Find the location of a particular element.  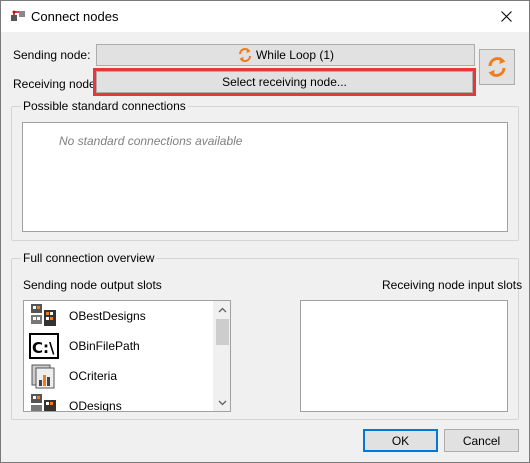

sending-node-label: Sending node: is located at coordinates (52, 55).